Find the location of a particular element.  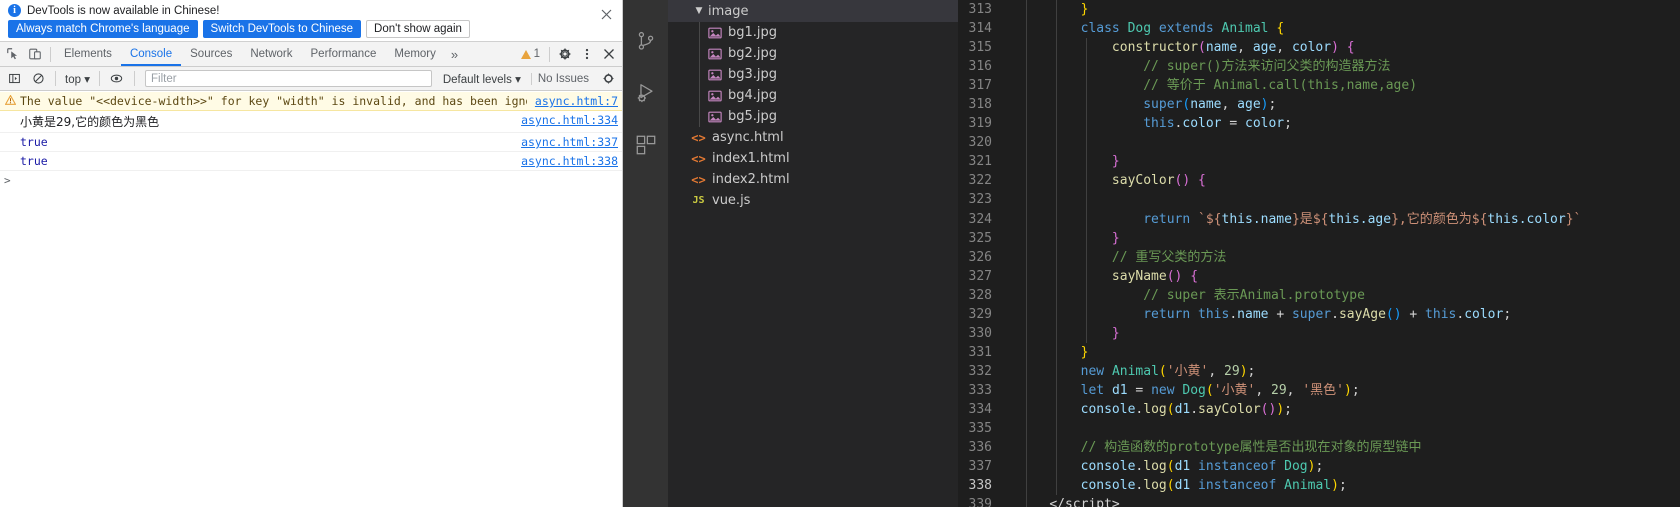

console-source-link: async.html:337 is located at coordinates (565, 142).